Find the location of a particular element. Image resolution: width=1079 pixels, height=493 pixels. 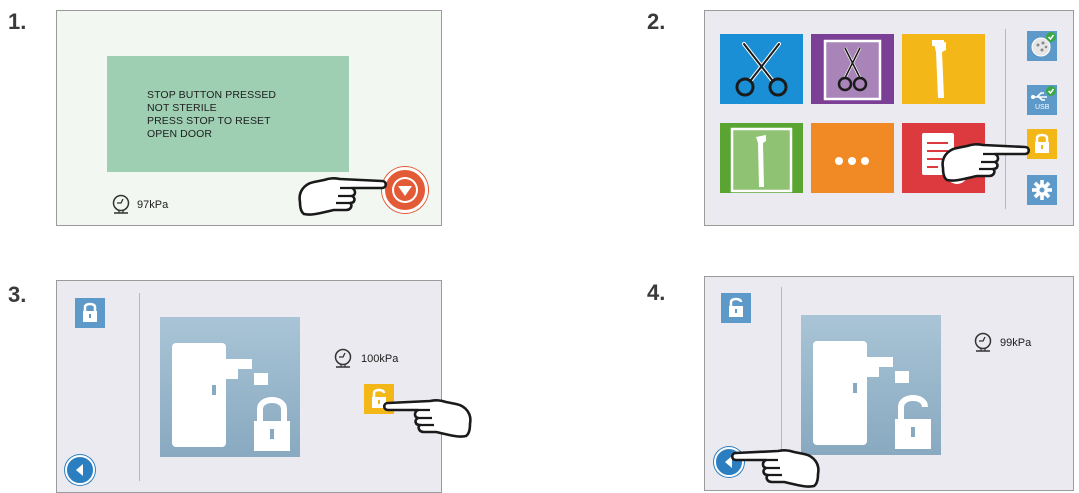

back-button is located at coordinates (80, 470).